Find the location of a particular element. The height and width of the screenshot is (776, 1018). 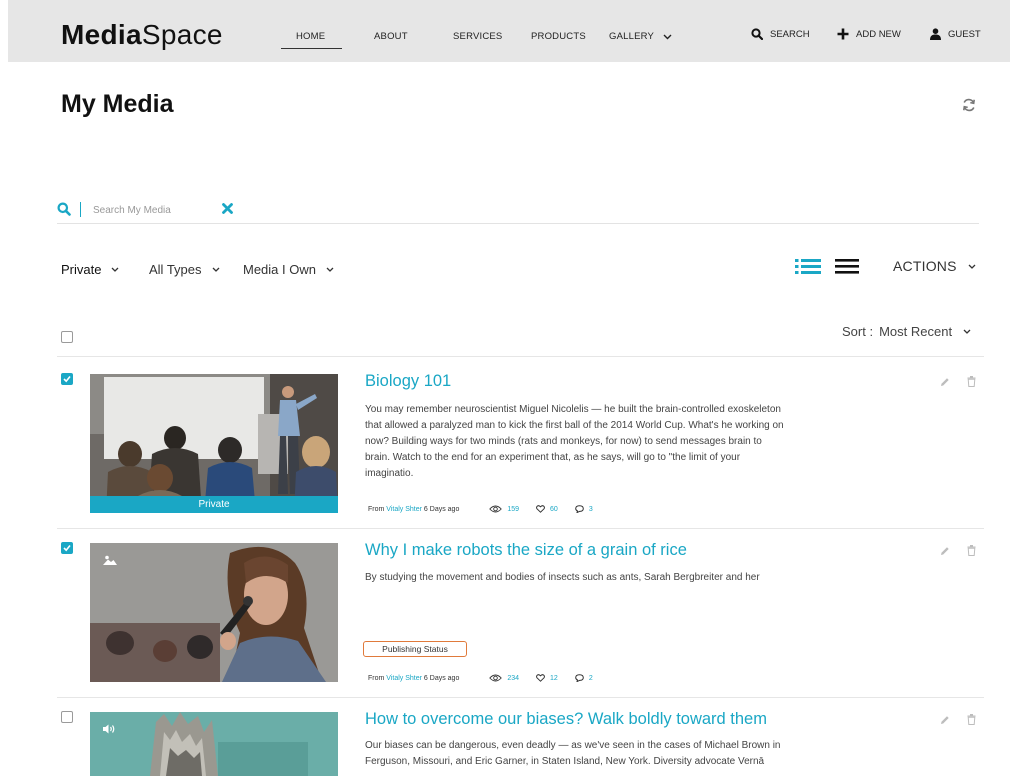

privacy-filter-value: Private is located at coordinates (81, 269).